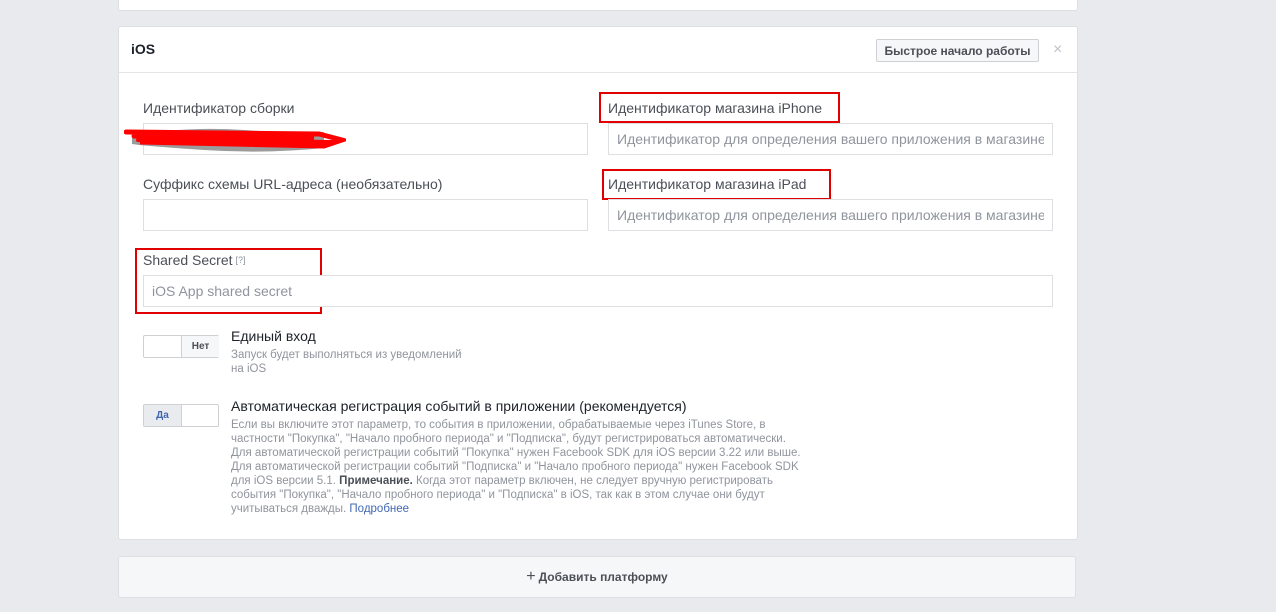 The width and height of the screenshot is (1276, 612). Describe the element at coordinates (598, 291) in the screenshot. I see `shared-secret-input` at that location.